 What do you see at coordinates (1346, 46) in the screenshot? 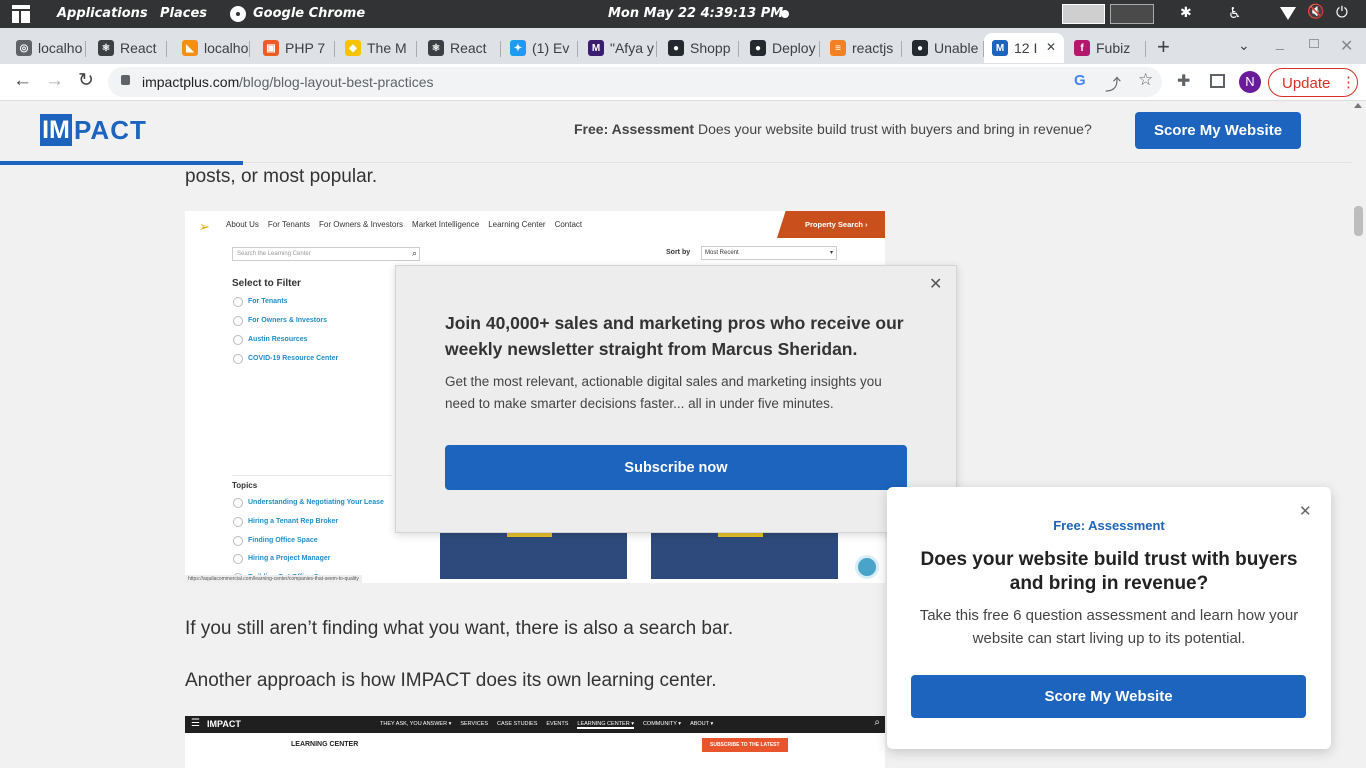
I see `close-window-button: ✕` at bounding box center [1346, 46].